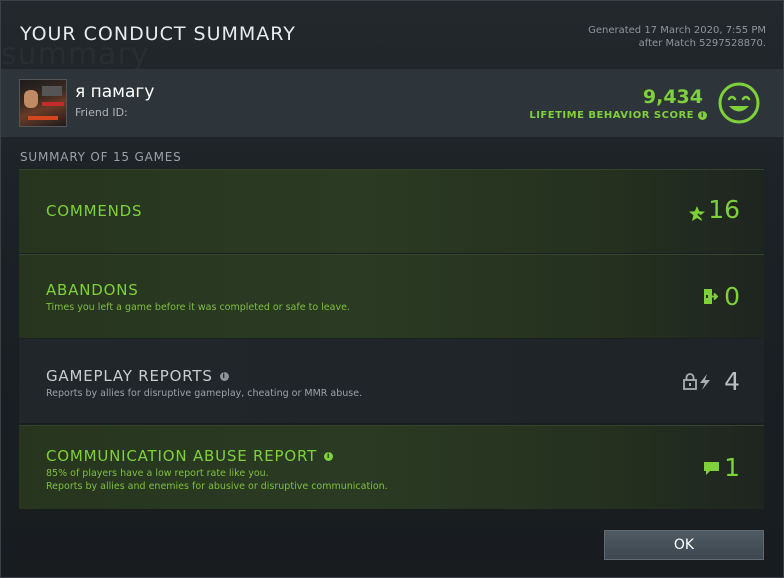 The width and height of the screenshot is (784, 578). I want to click on stat-title-row: GAMEPLAY REPORTS i, so click(137, 376).